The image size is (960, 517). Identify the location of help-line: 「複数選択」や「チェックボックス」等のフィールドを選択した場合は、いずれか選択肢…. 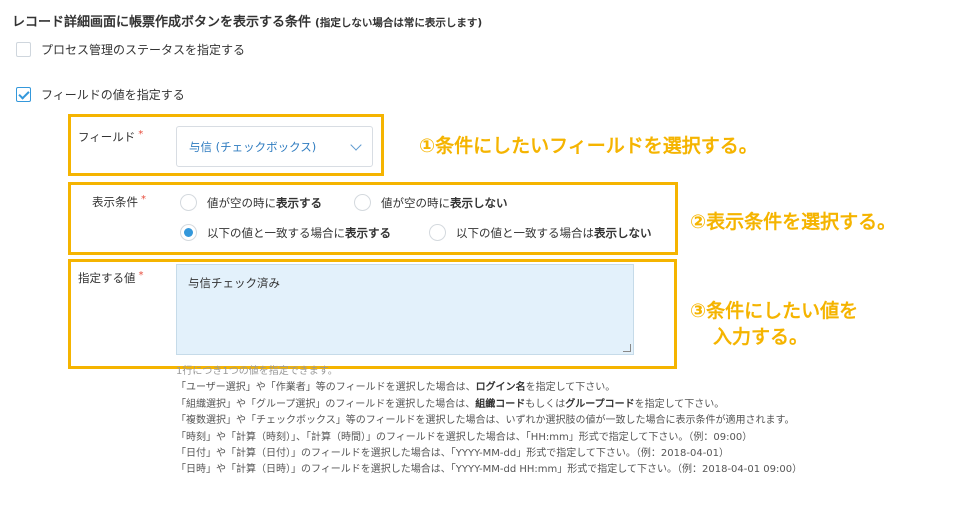
(485, 421).